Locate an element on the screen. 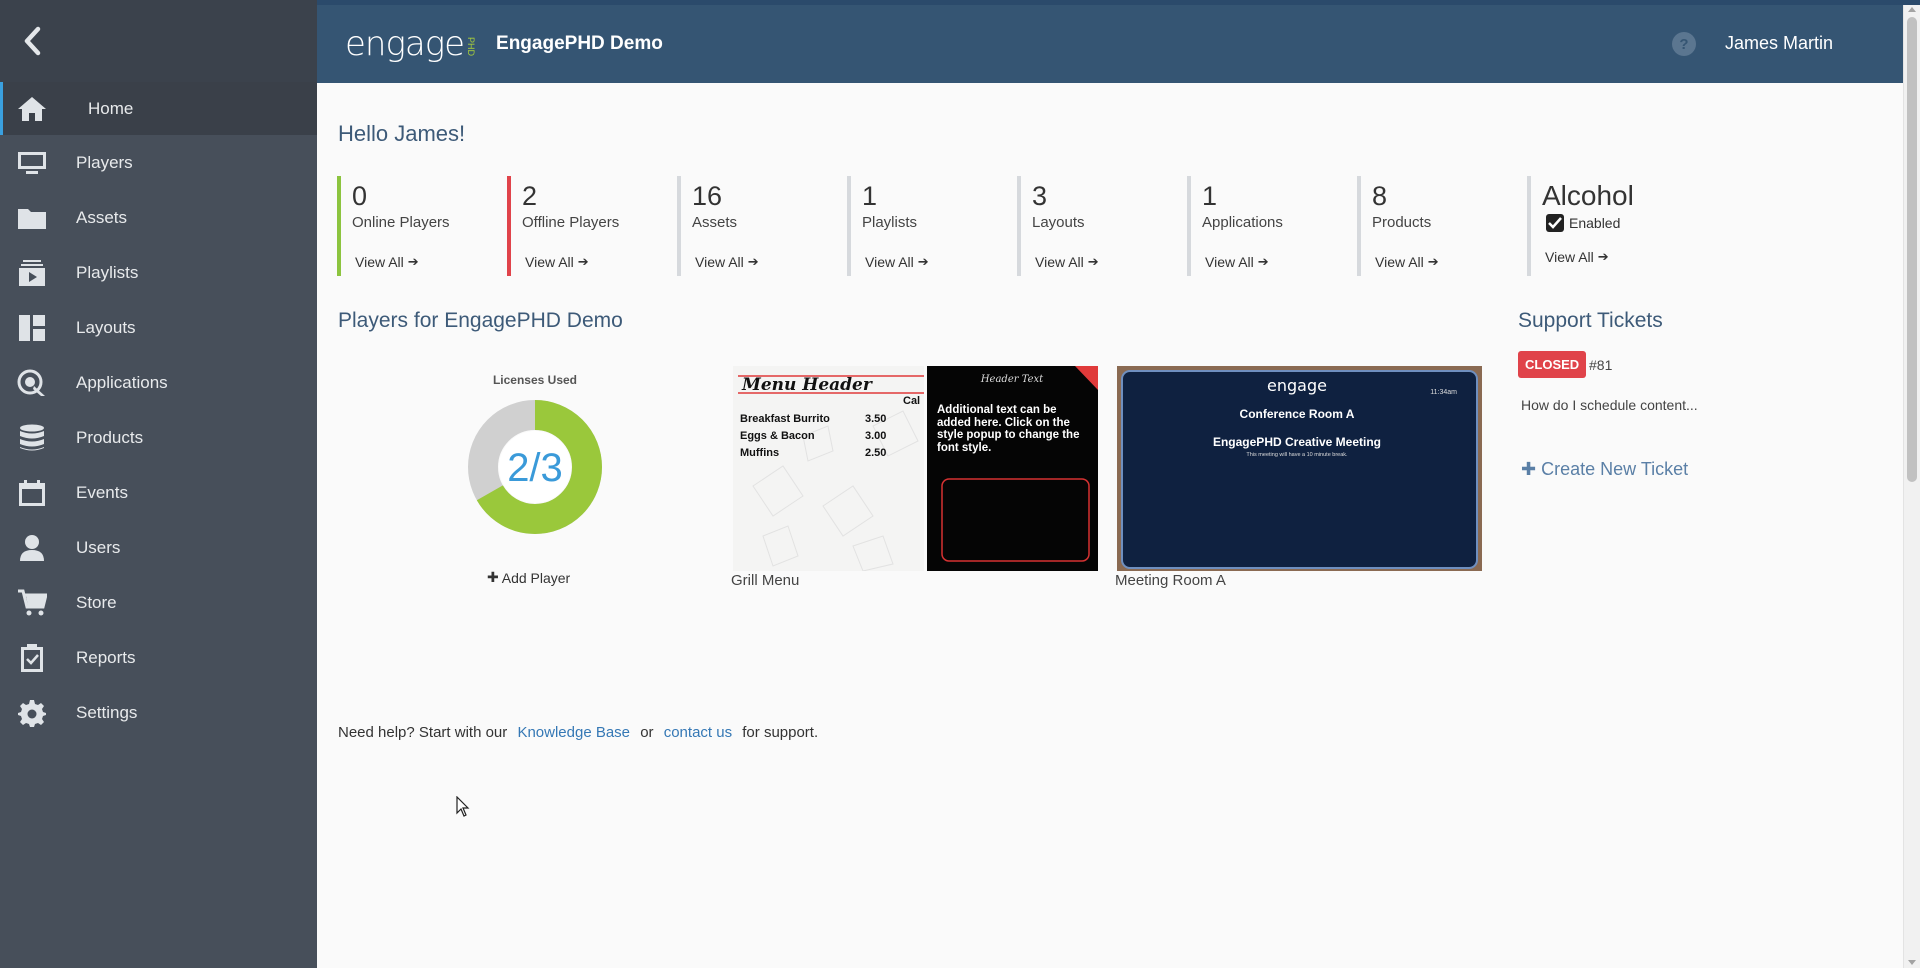 The width and height of the screenshot is (1920, 968). stat-label: Products is located at coordinates (1402, 222).